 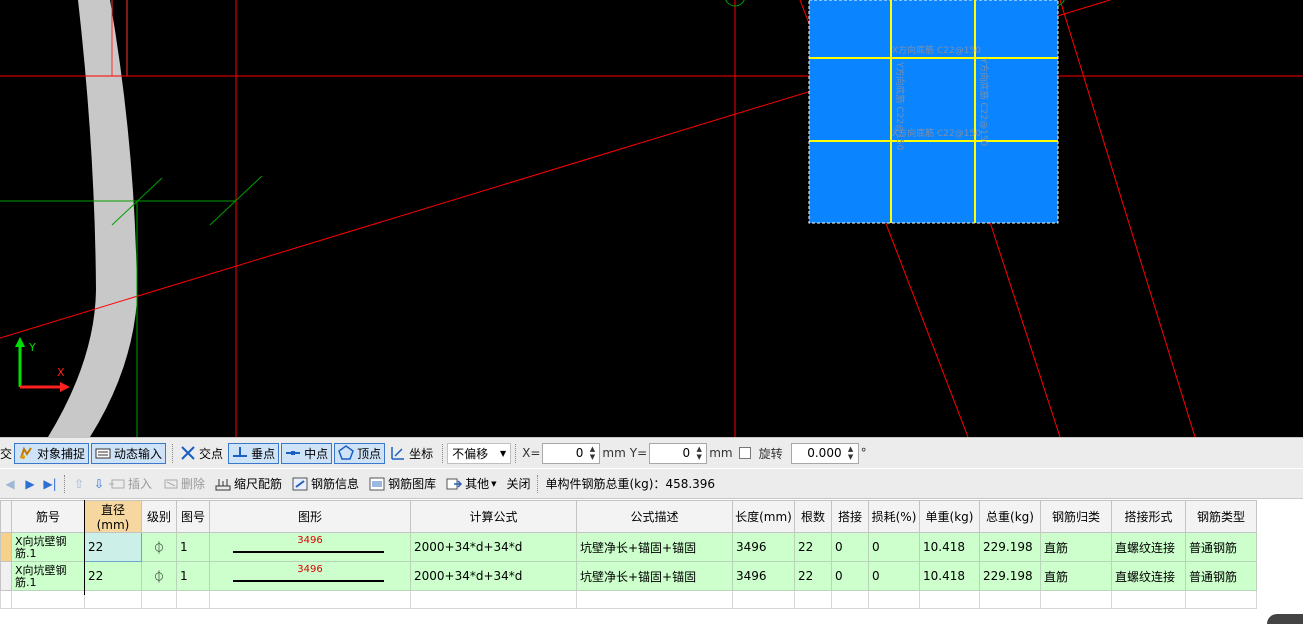 I want to click on insert-button: 插入, so click(x=130, y=483).